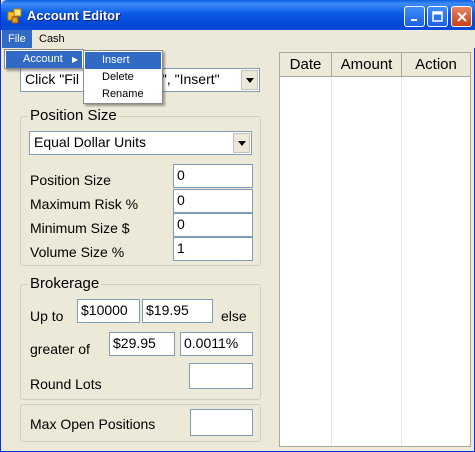 This screenshot has height=452, width=475. I want to click on minimize-button, so click(414, 16).